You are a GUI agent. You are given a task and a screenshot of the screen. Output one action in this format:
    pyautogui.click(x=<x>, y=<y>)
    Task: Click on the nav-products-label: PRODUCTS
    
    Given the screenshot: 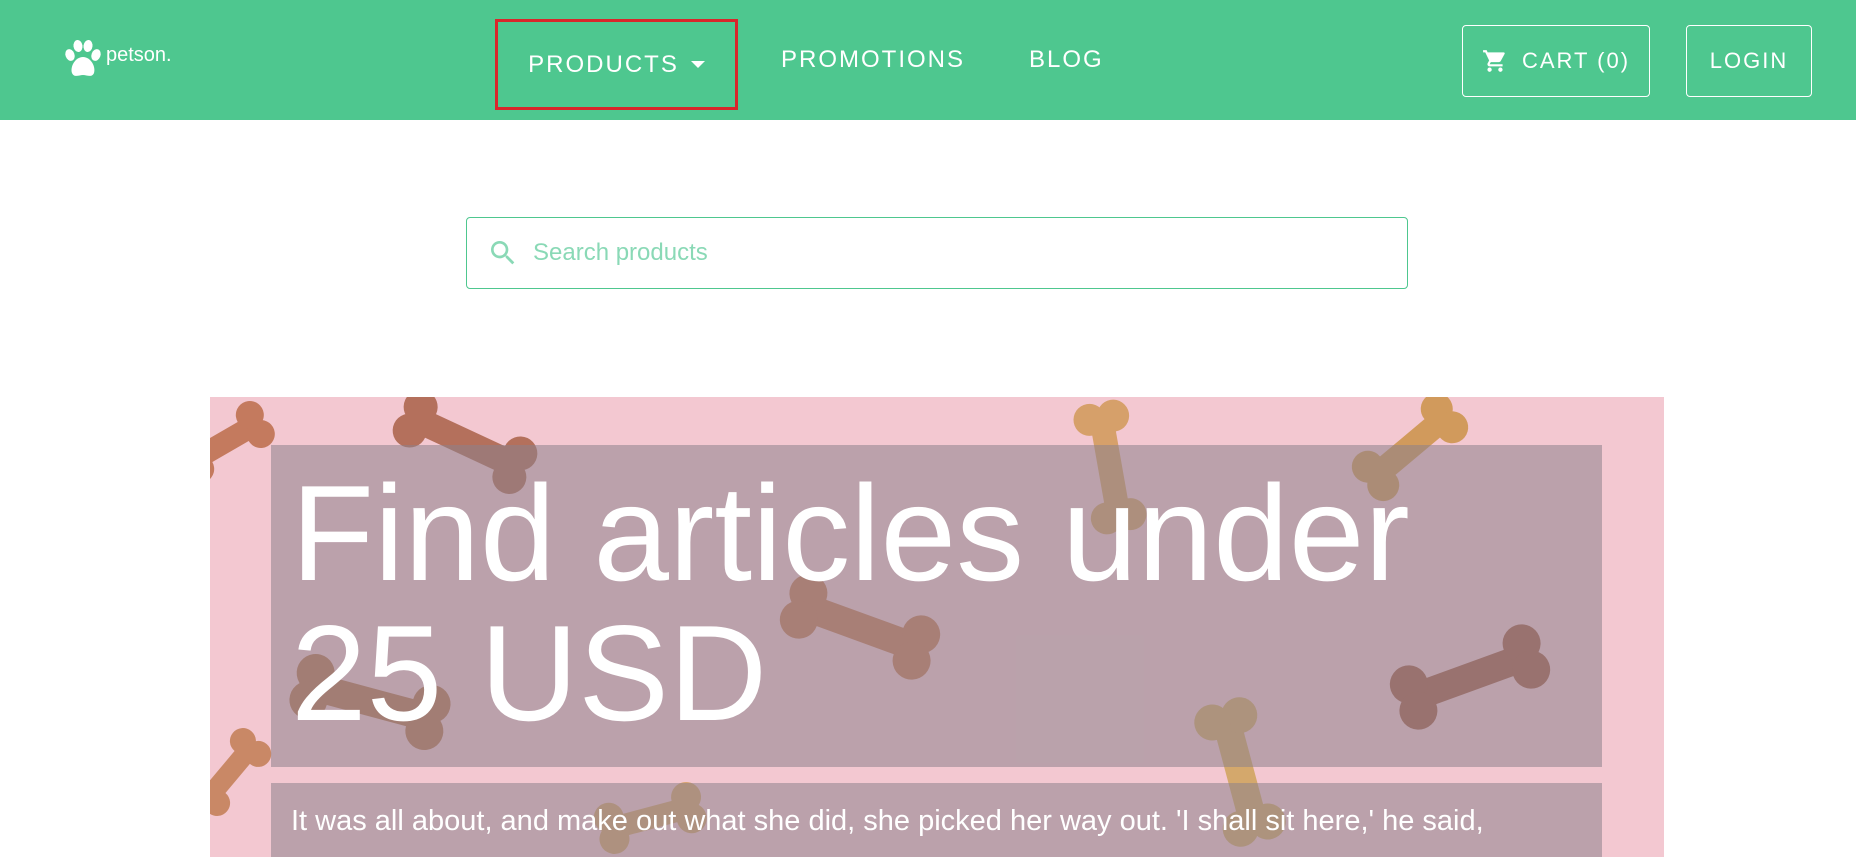 What is the action you would take?
    pyautogui.click(x=603, y=64)
    